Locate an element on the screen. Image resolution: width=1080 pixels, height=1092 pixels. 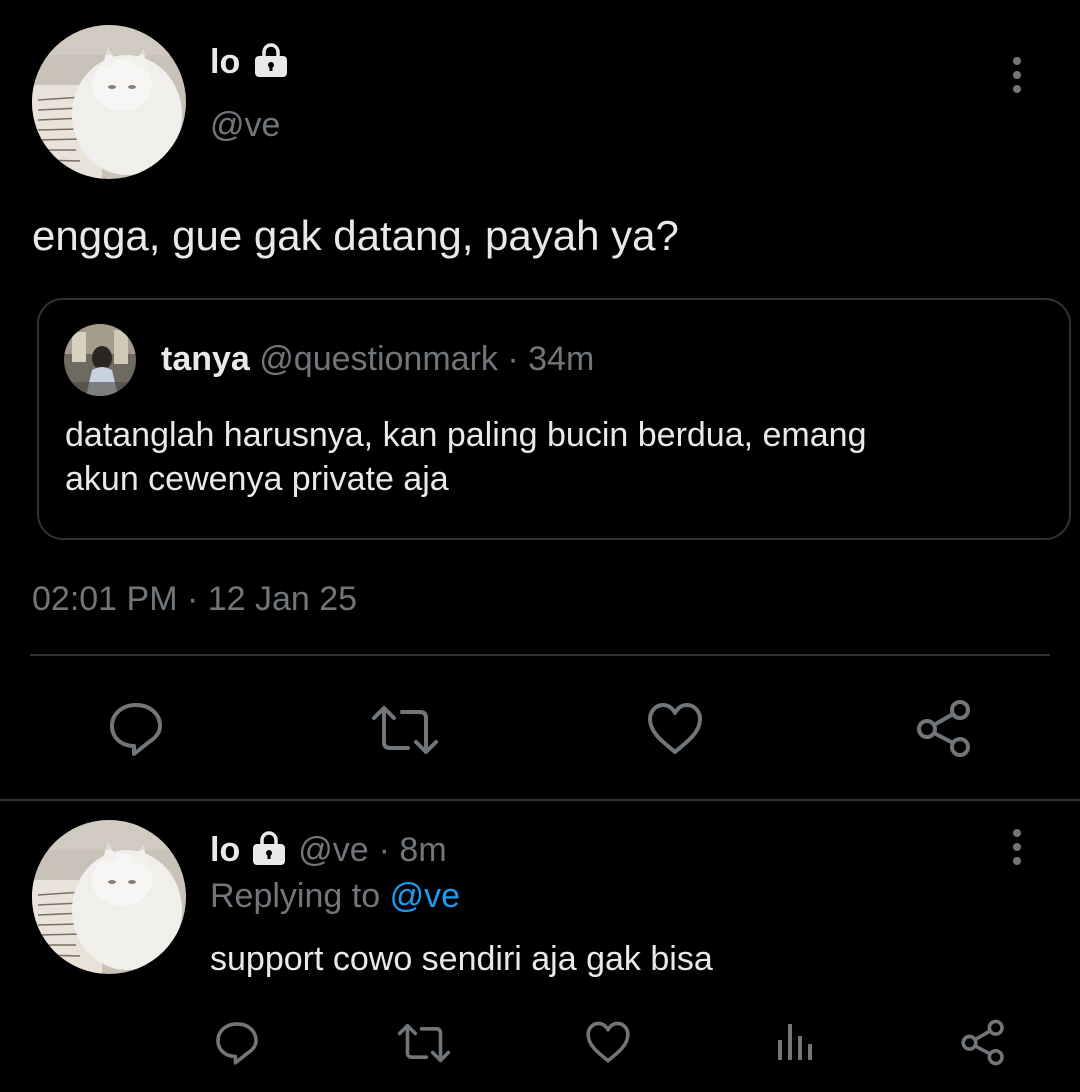
tweet-time: · 8m is located at coordinates (413, 850).